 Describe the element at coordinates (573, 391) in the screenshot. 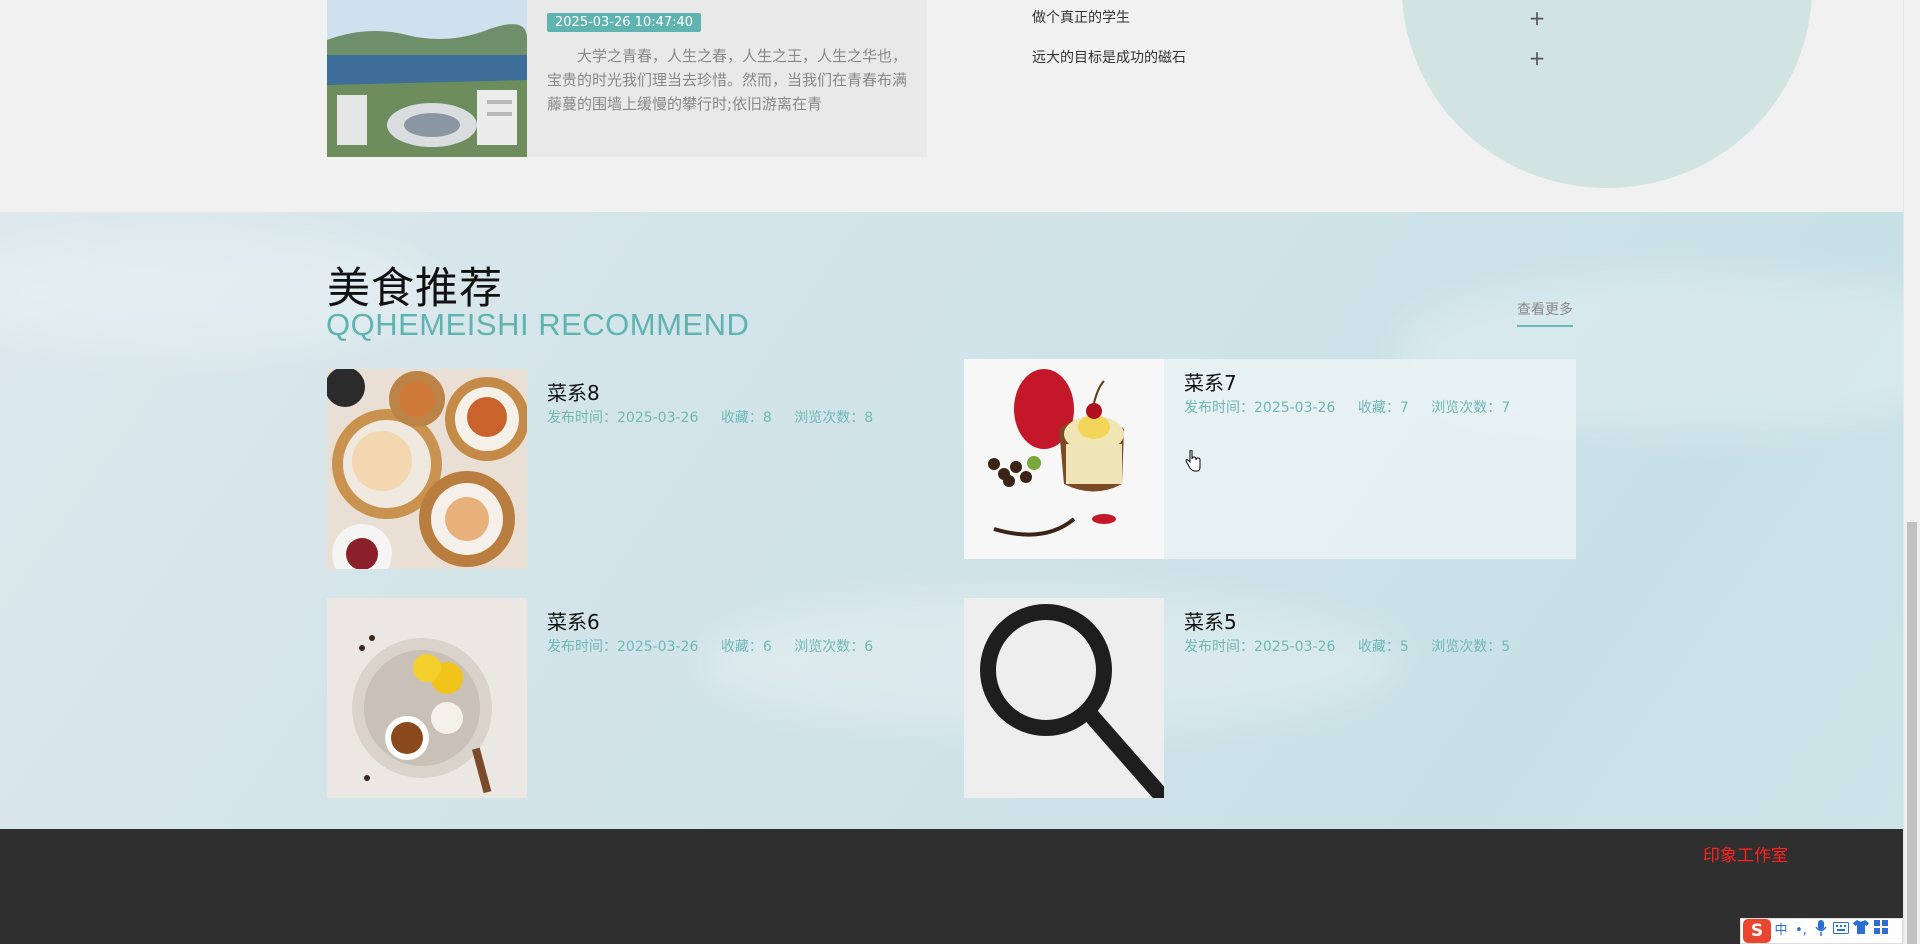

I see `food-name: 菜系8` at that location.